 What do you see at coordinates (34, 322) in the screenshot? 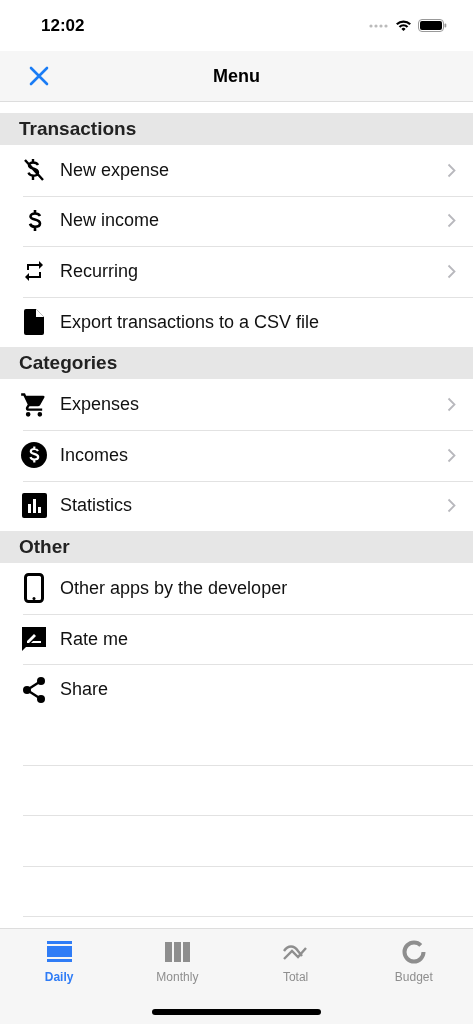
I see `document-icon` at bounding box center [34, 322].